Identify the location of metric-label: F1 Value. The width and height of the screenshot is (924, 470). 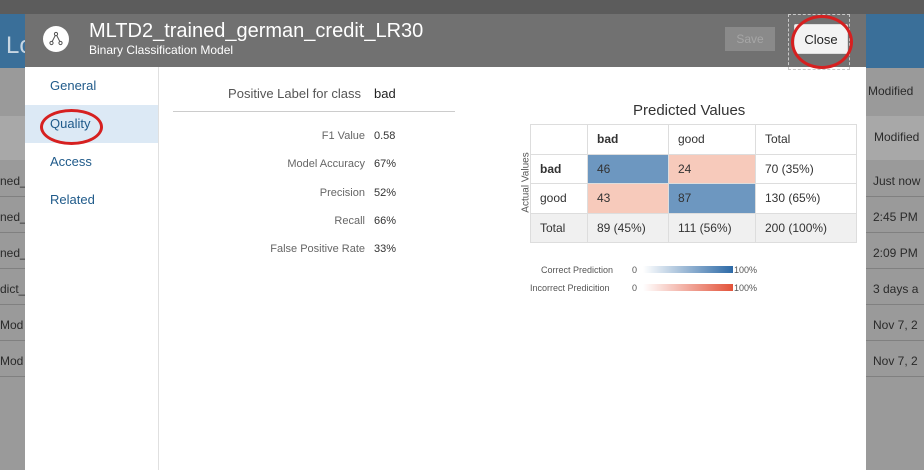
(343, 136).